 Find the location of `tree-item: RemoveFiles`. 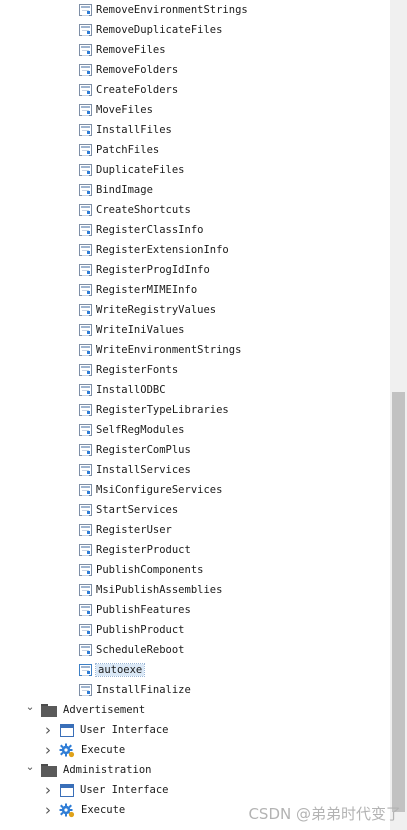

tree-item: RemoveFiles is located at coordinates (122, 50).